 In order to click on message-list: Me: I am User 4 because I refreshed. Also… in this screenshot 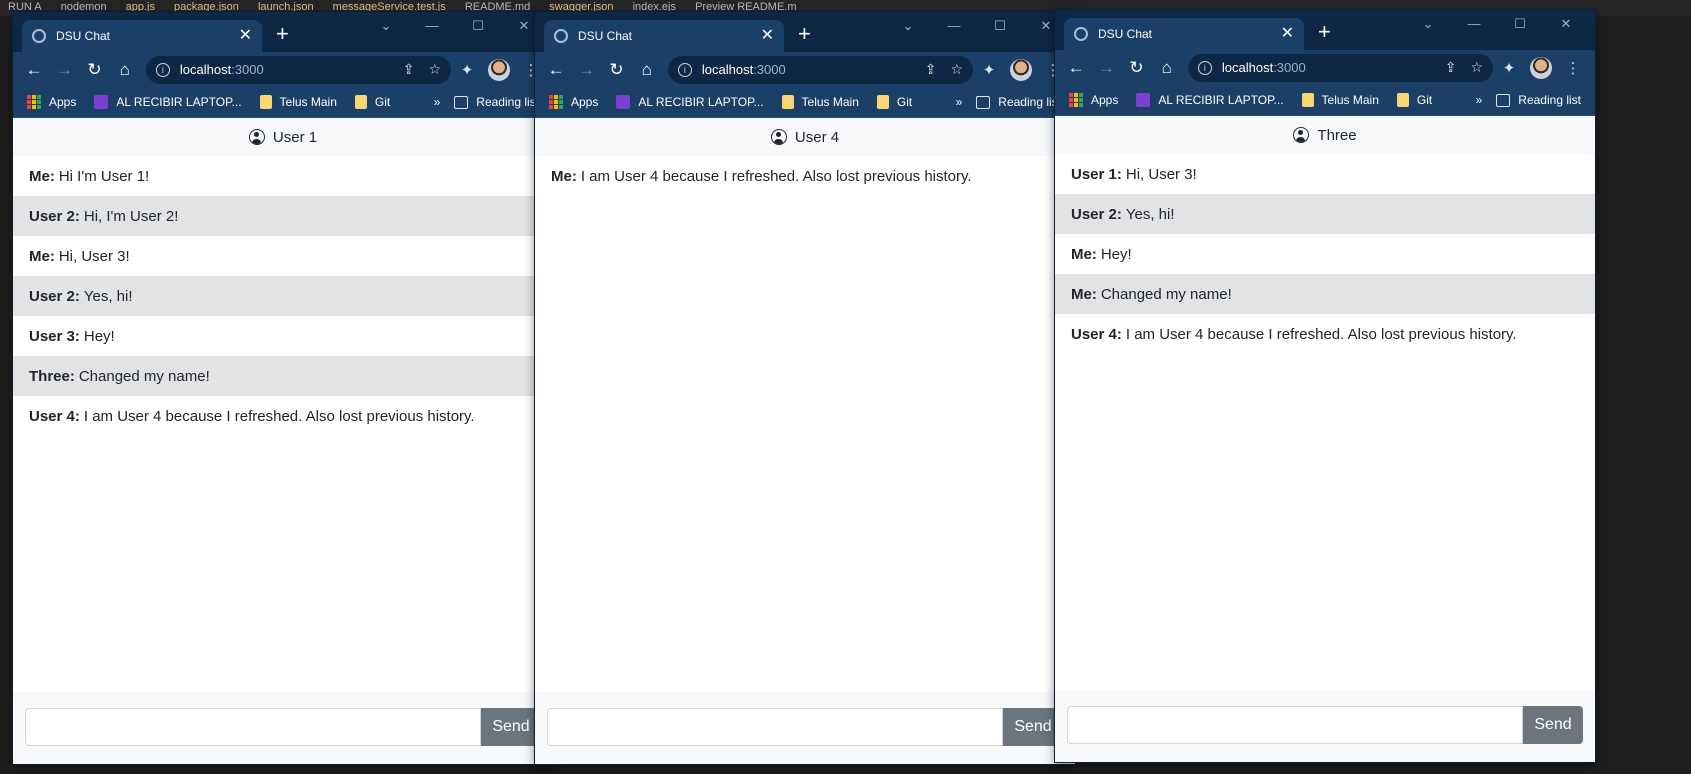, I will do `click(805, 176)`.